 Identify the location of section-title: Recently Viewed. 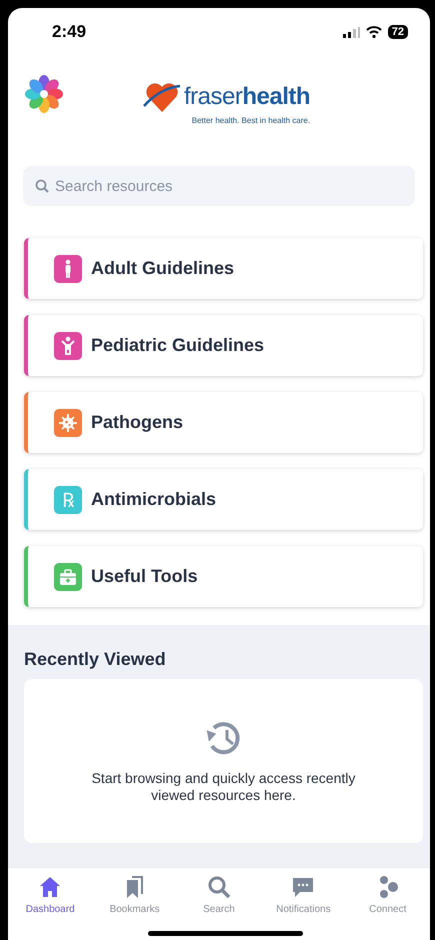
(95, 659).